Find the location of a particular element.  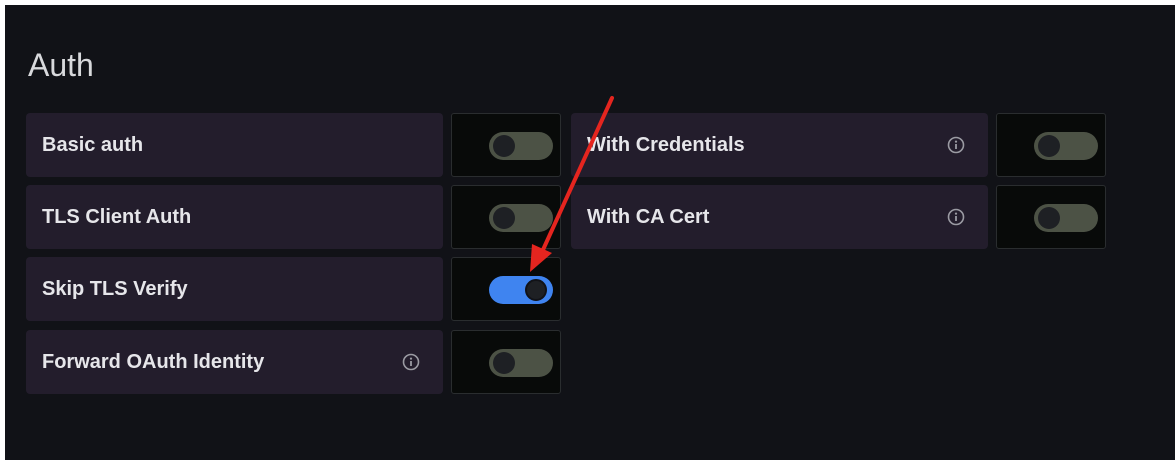

setting-row-tls-client-auth: TLS Client Auth is located at coordinates (294, 217).